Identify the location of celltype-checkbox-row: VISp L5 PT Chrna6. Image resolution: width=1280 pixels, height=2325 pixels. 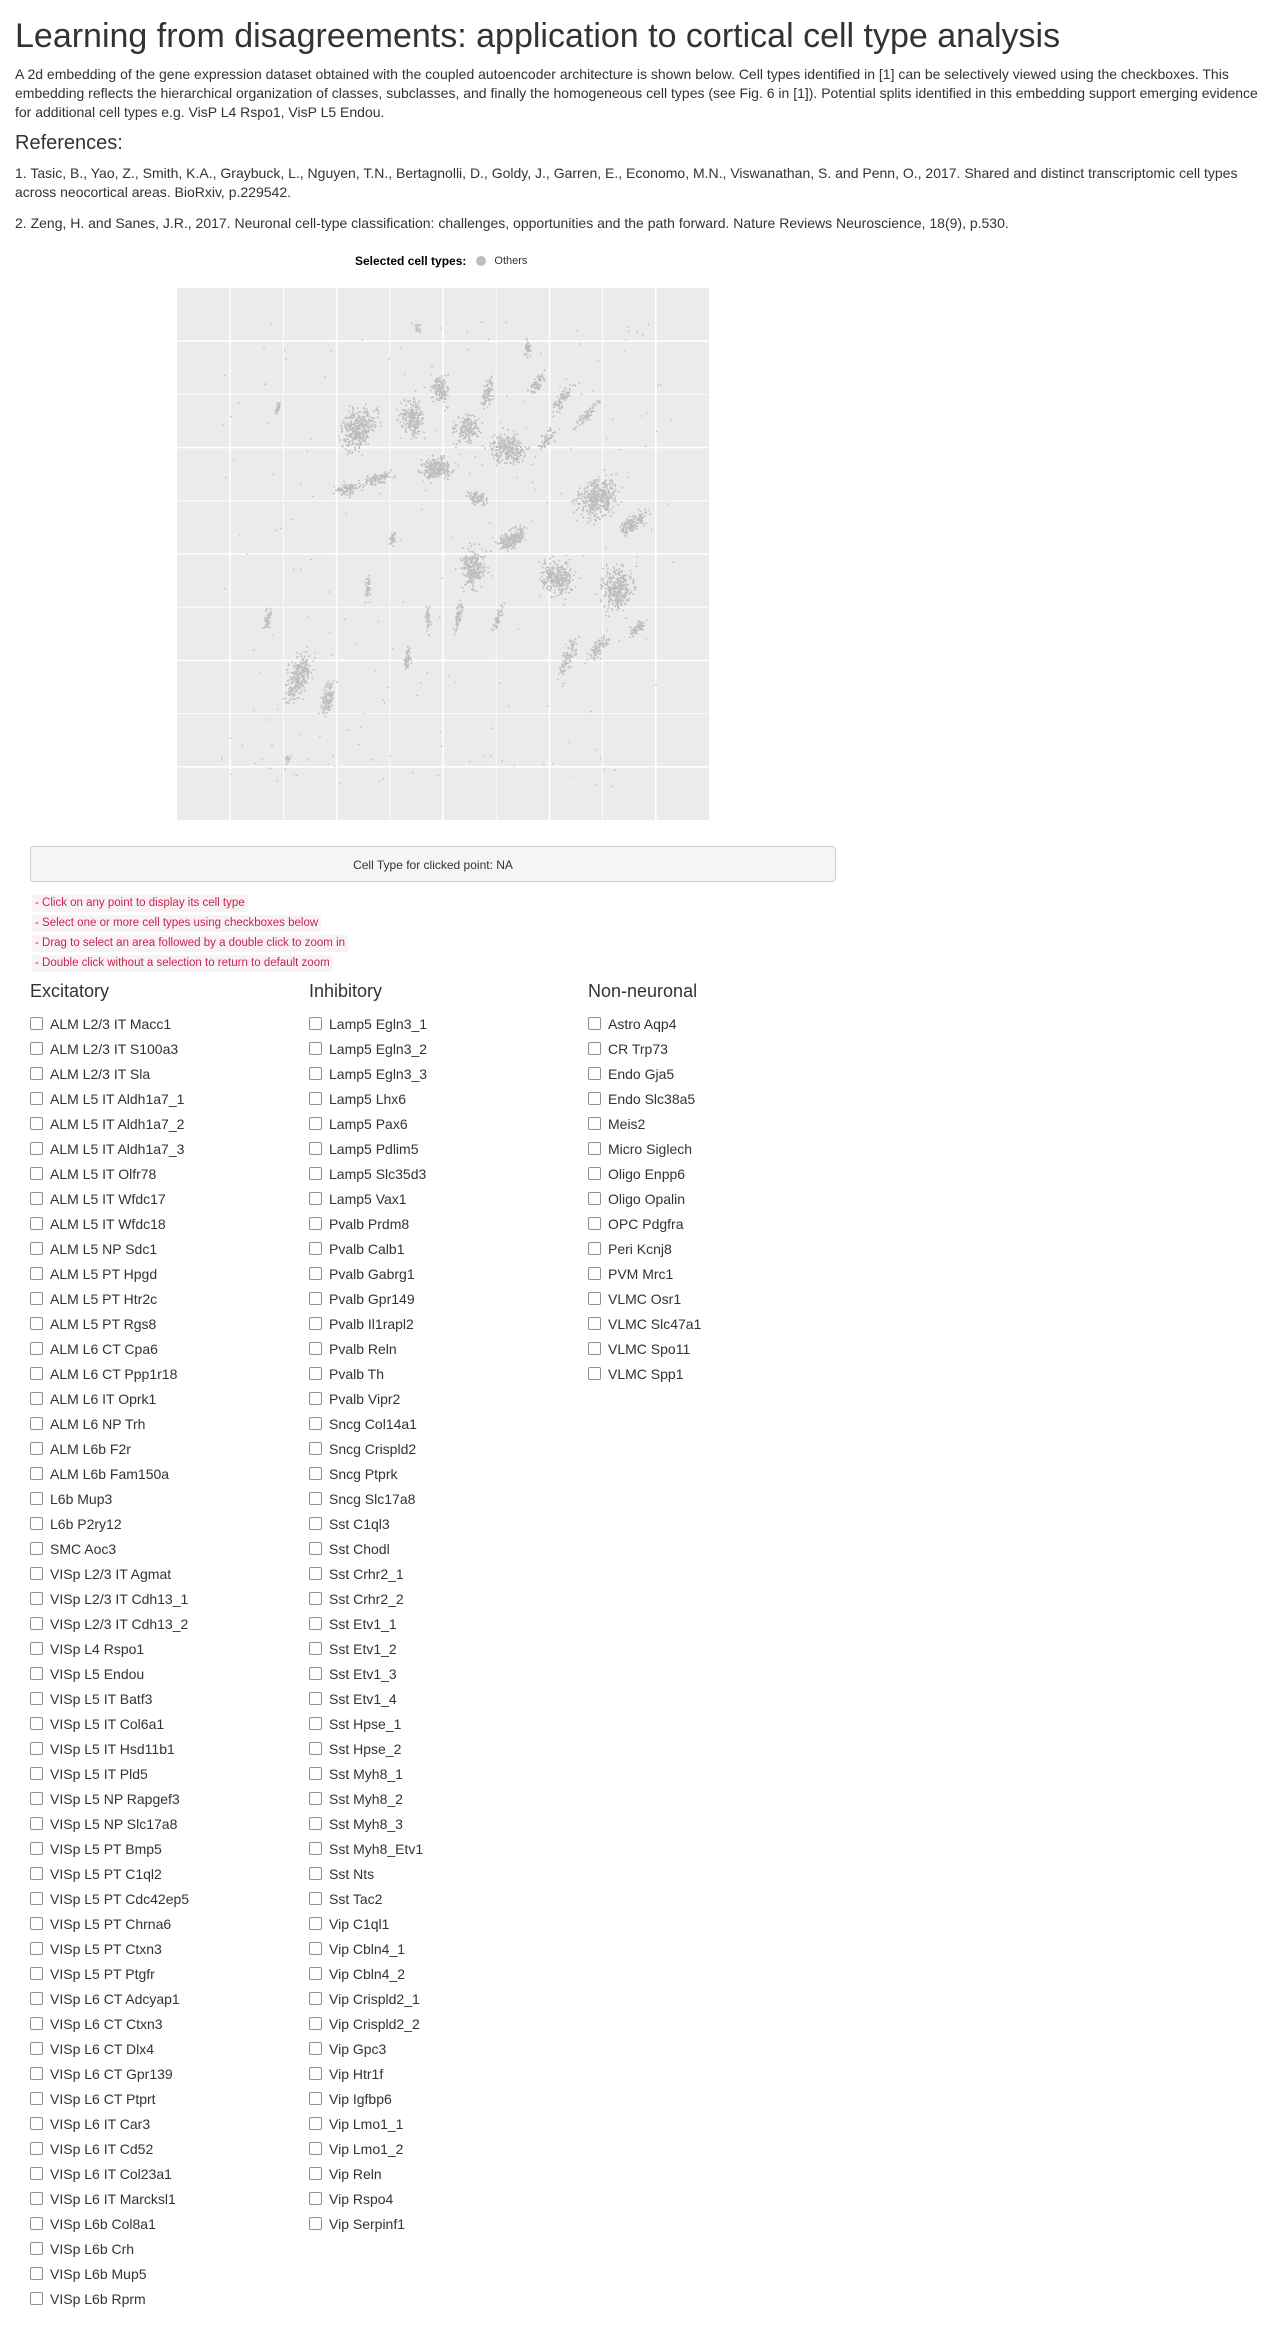
(165, 1923).